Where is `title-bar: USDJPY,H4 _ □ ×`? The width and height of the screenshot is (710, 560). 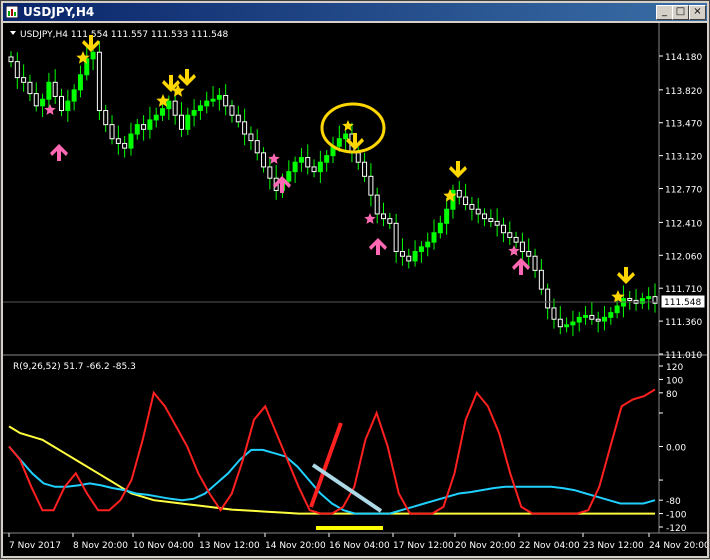 title-bar: USDJPY,H4 _ □ × is located at coordinates (355, 12).